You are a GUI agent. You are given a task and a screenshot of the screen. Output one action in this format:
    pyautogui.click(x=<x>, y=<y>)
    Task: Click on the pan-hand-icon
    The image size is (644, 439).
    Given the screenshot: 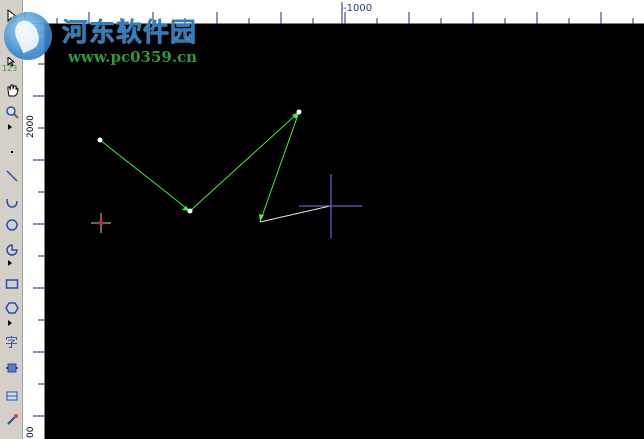 What is the action you would take?
    pyautogui.click(x=11, y=89)
    